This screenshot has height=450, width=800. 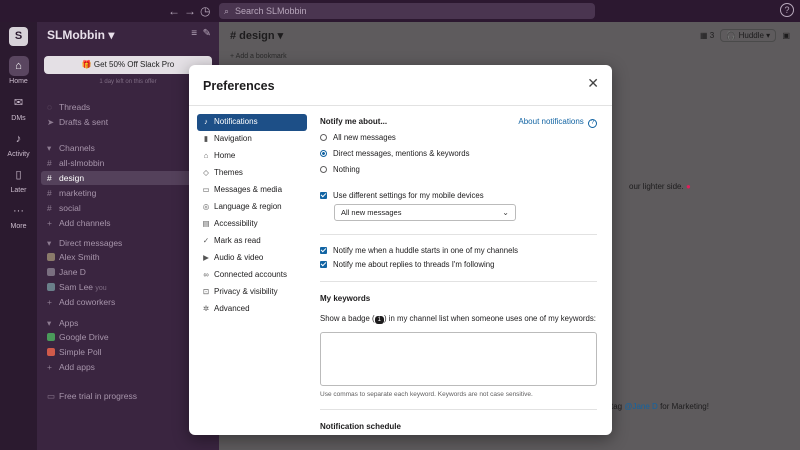 What do you see at coordinates (71, 367) in the screenshot?
I see `add-apps: + Add apps` at bounding box center [71, 367].